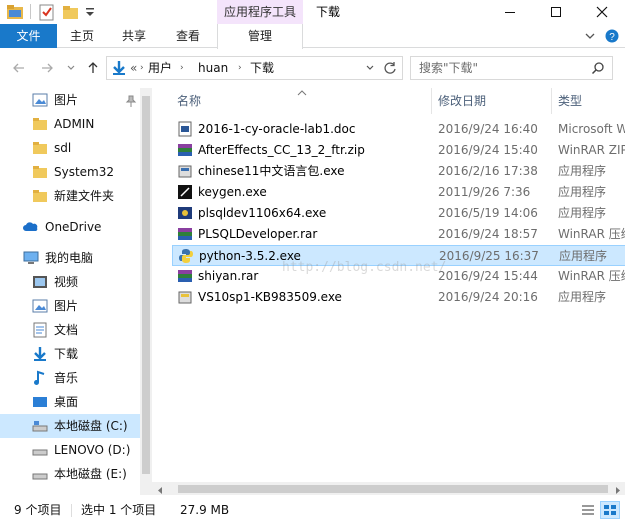 The image size is (625, 523). I want to click on minimize-icon, so click(510, 12).